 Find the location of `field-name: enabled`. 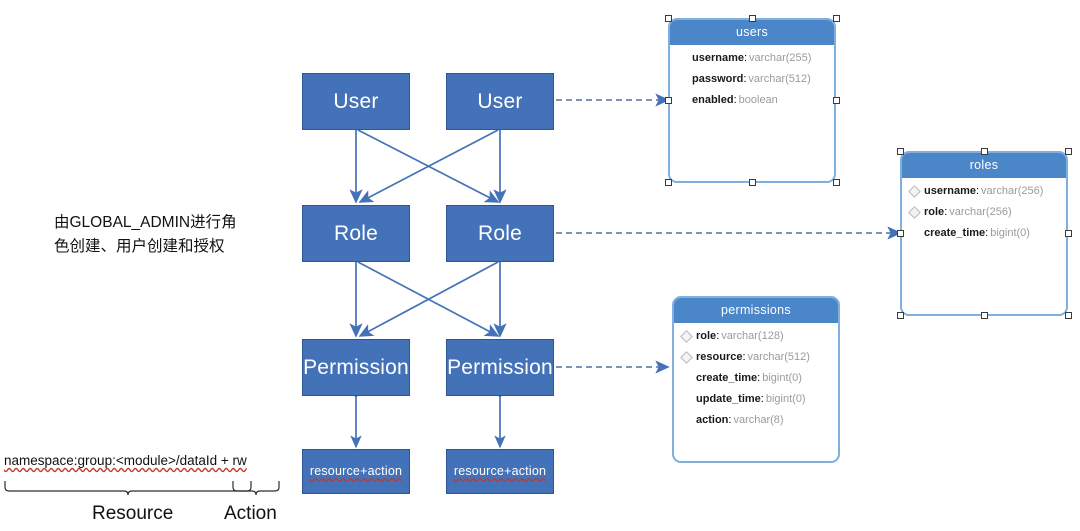

field-name: enabled is located at coordinates (713, 100).